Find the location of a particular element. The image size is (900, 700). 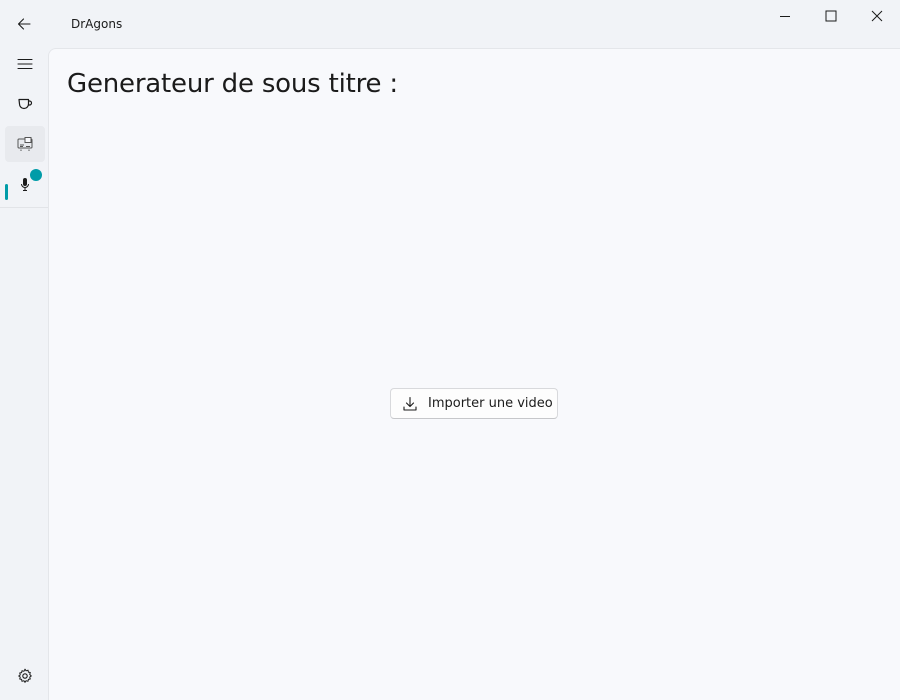

import-video-button: Importer une video is located at coordinates (474, 403).